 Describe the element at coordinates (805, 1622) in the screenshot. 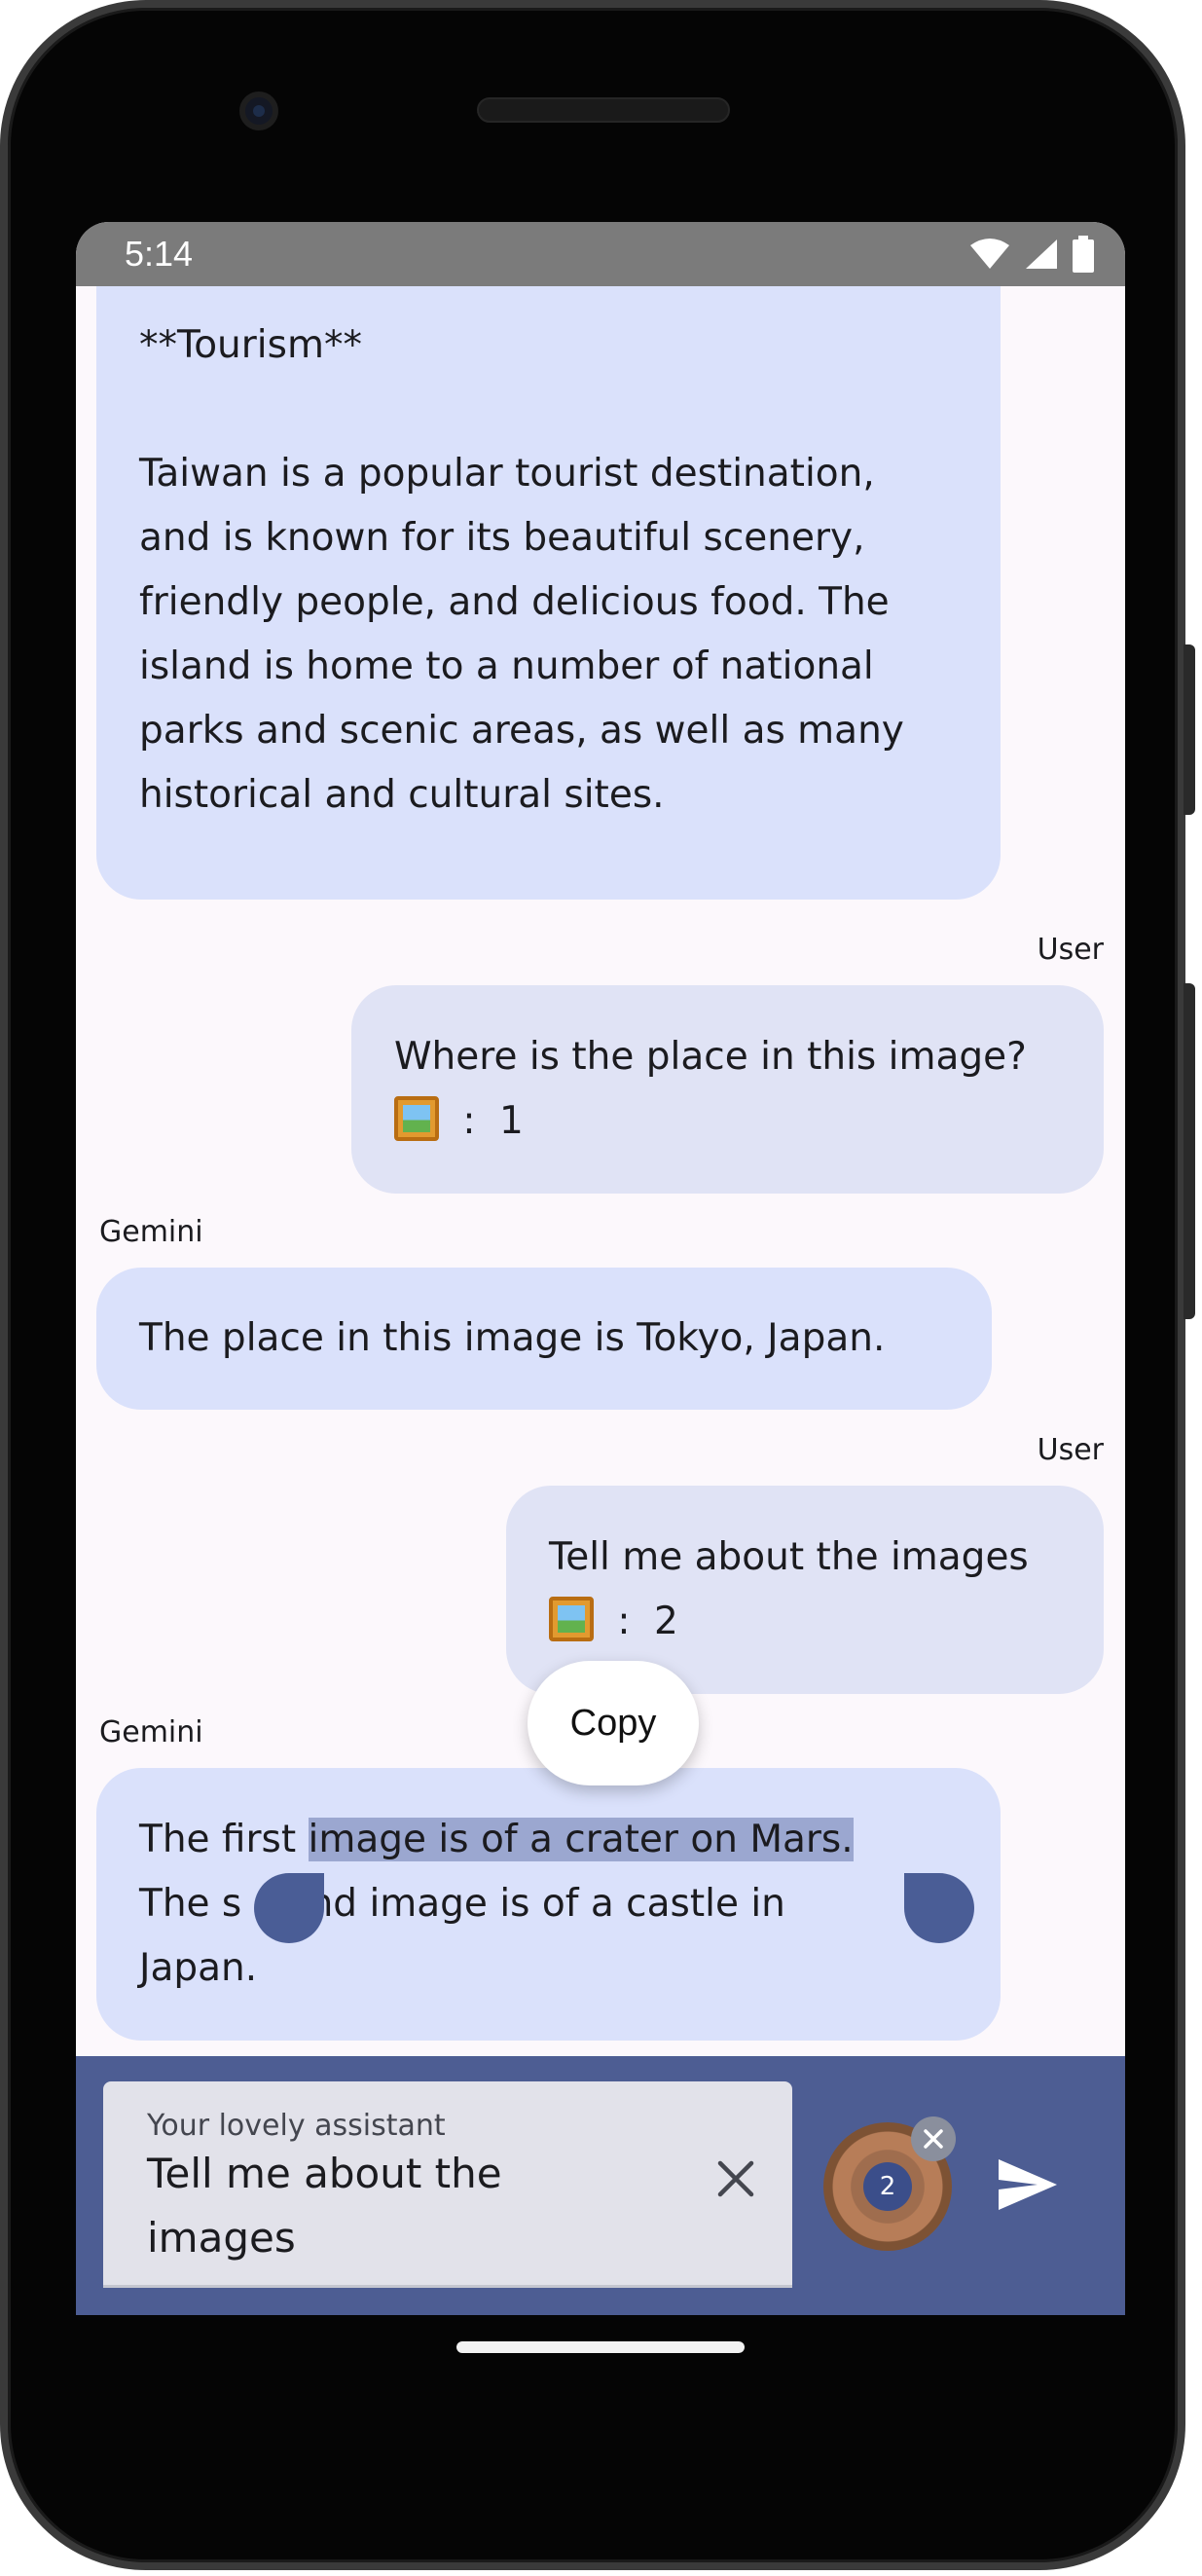

I see `attached-images-indicator: : 2` at that location.